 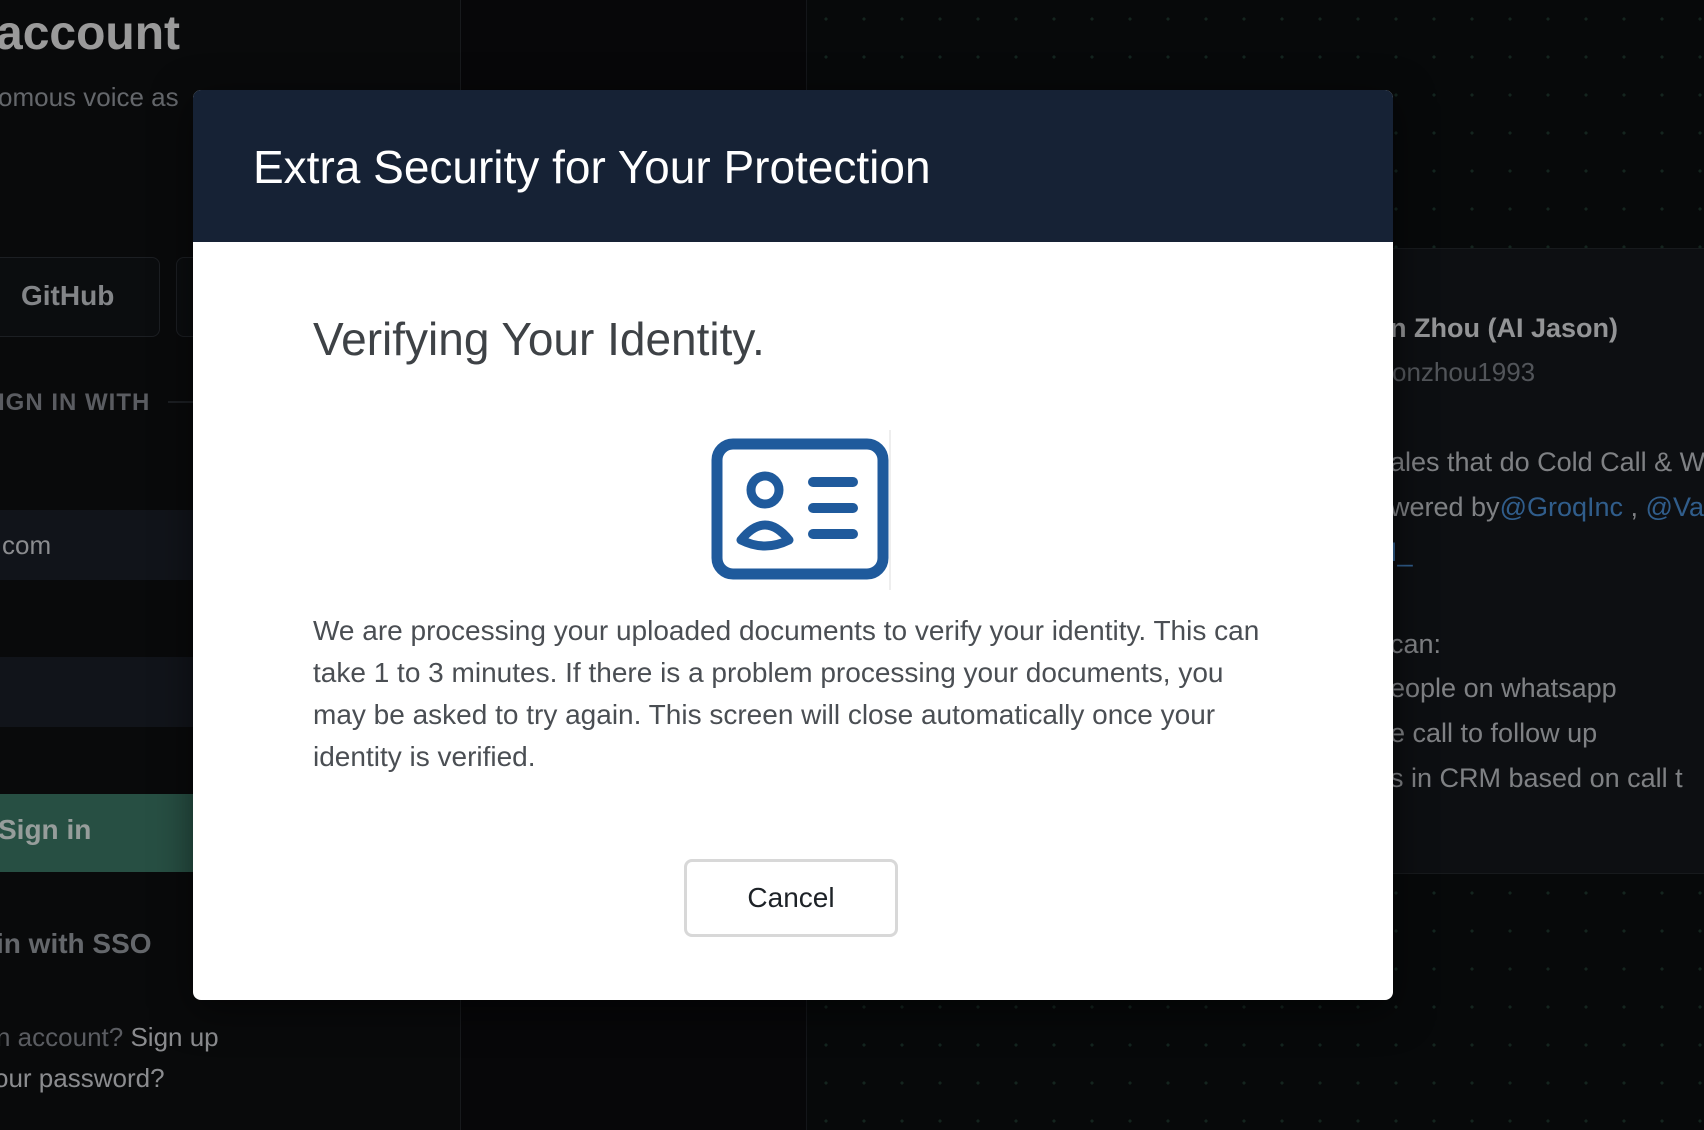 I want to click on id-card-icon, so click(x=798, y=510).